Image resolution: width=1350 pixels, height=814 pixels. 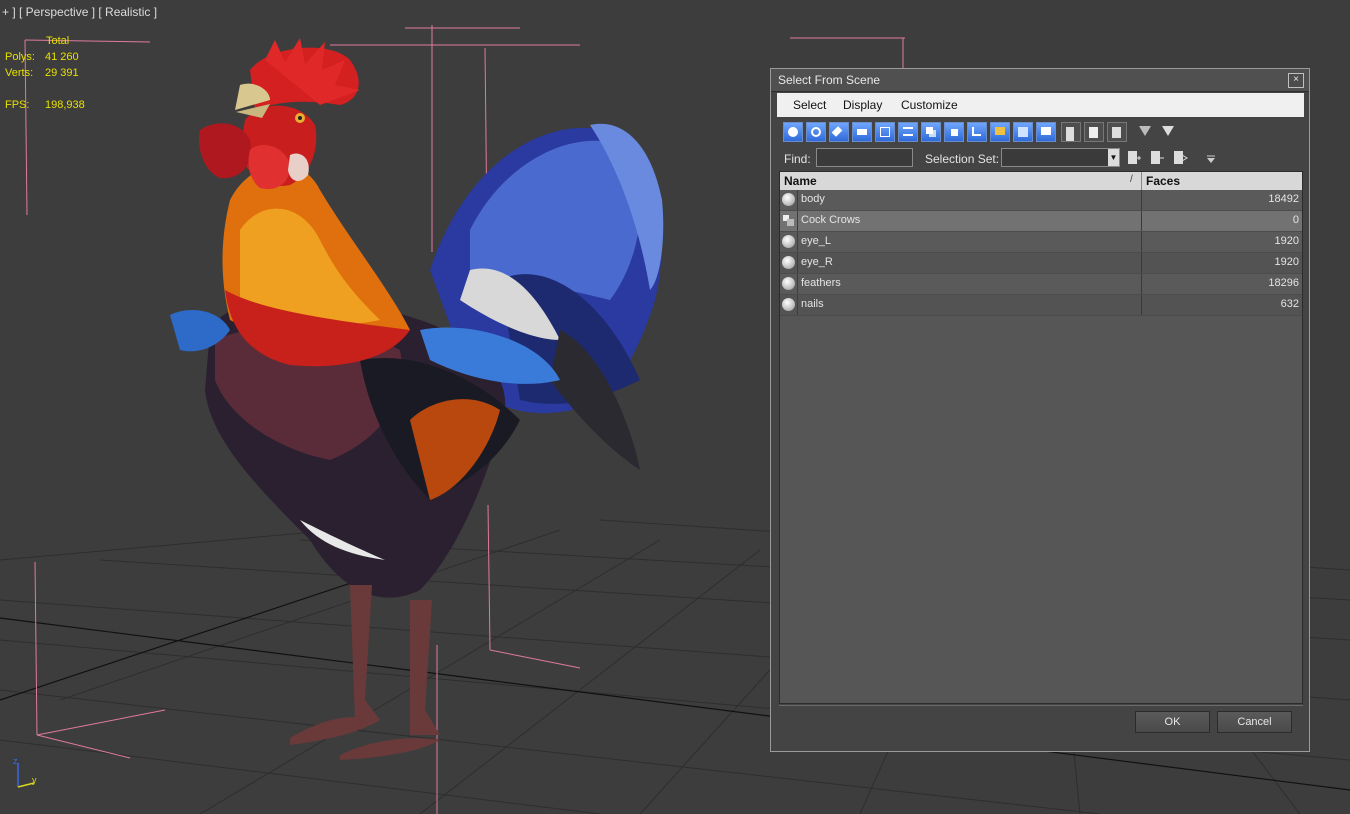 I want to click on stats-polys-label: Polys:, so click(x=20, y=57).